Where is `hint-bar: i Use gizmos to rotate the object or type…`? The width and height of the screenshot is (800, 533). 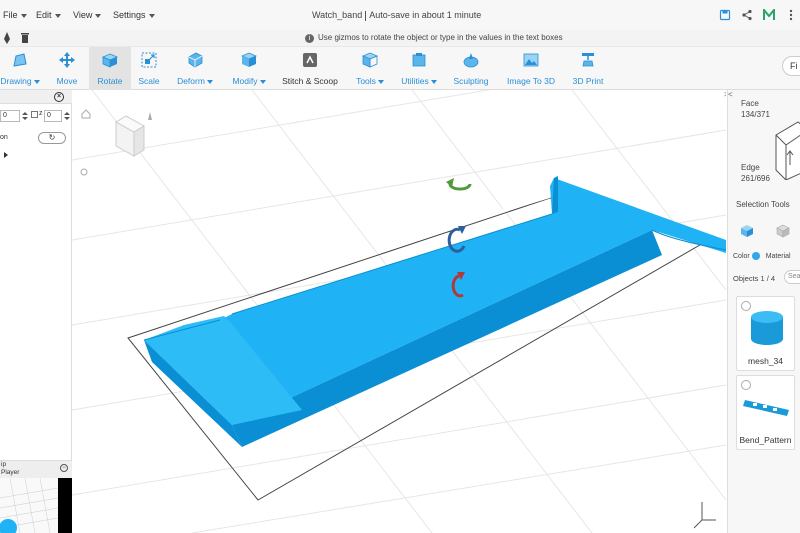
hint-bar: i Use gizmos to rotate the object or type… is located at coordinates (400, 38).